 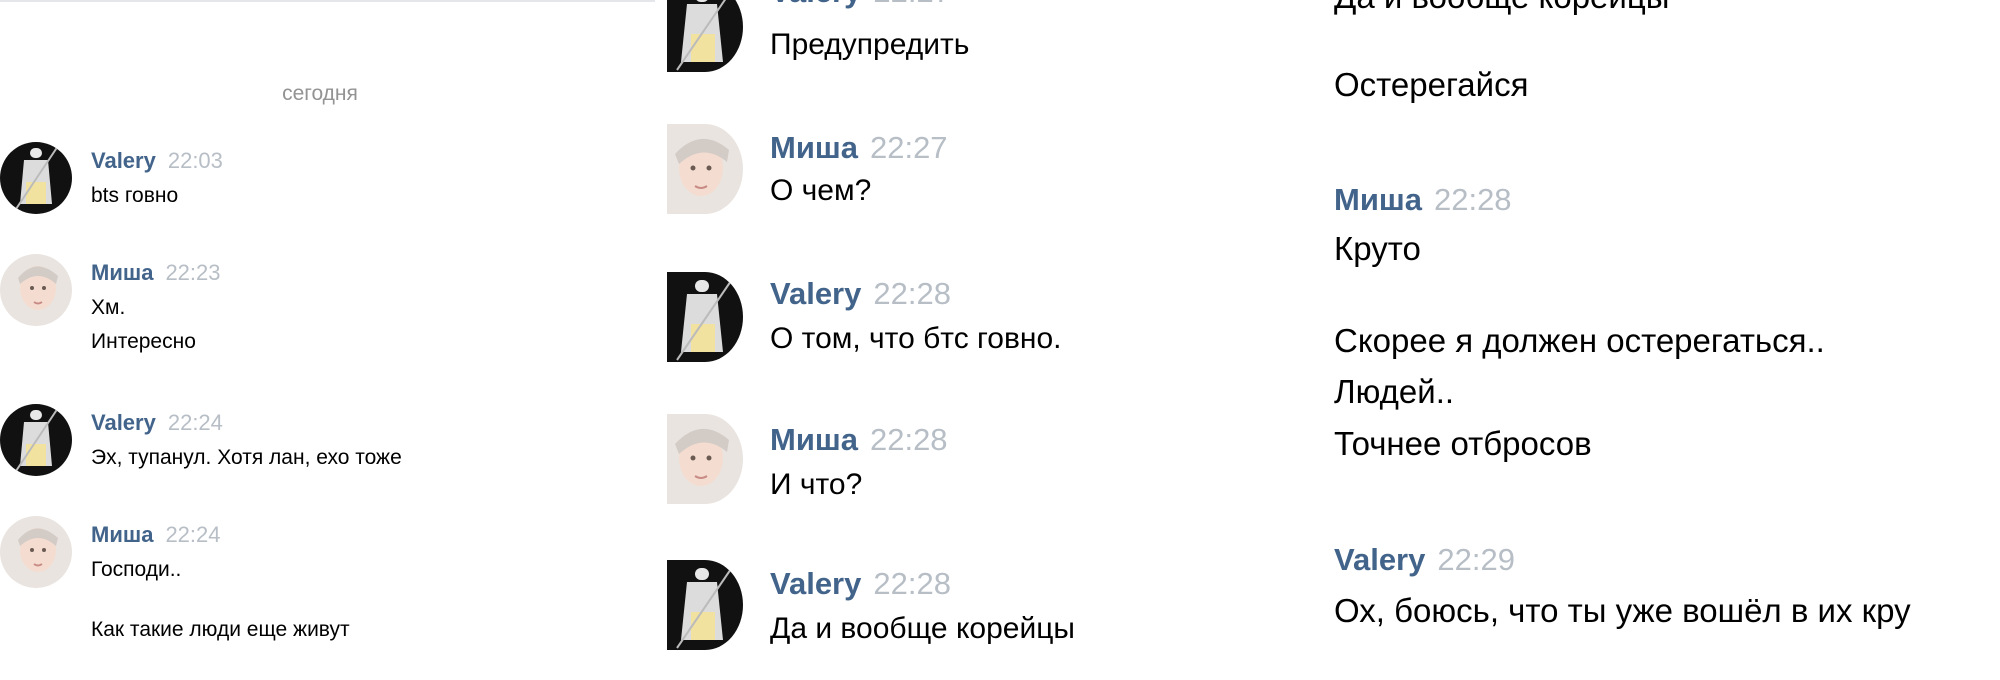 What do you see at coordinates (1377, 248) in the screenshot?
I see `message-text: Круто` at bounding box center [1377, 248].